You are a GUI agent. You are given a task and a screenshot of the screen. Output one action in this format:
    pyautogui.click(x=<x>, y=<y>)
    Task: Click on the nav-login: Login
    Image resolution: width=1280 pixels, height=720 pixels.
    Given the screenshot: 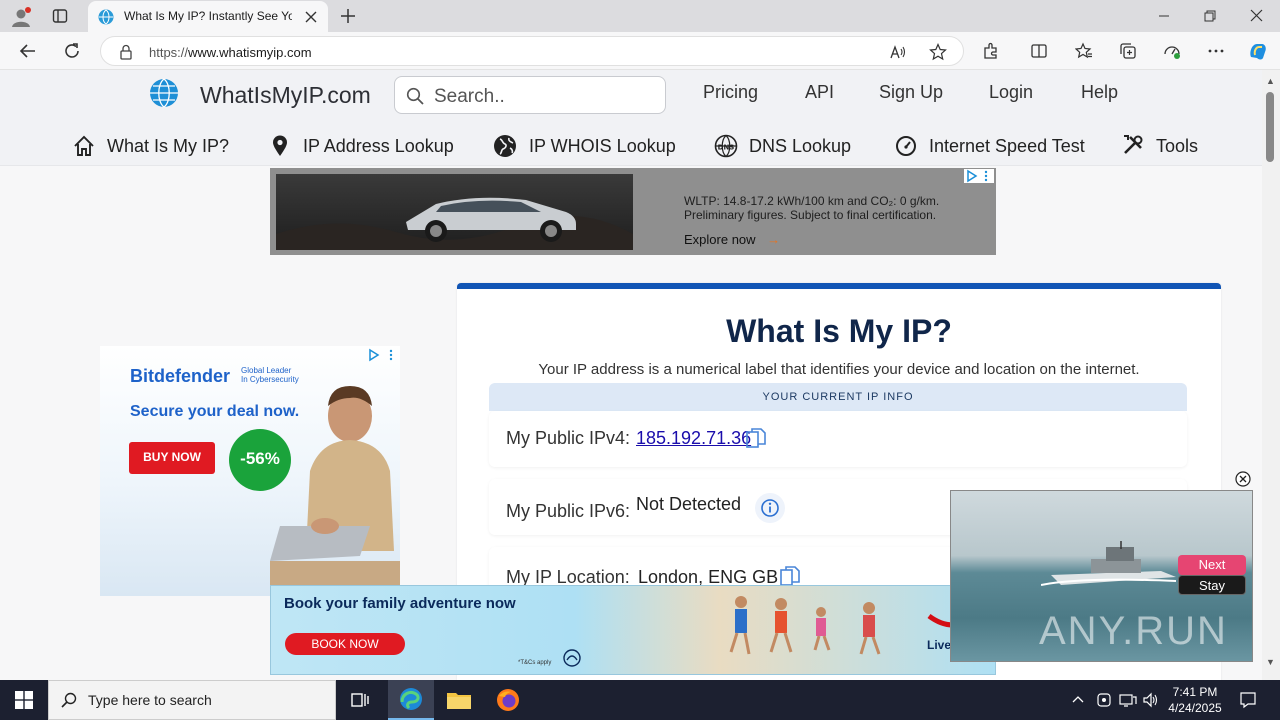 What is the action you would take?
    pyautogui.click(x=1011, y=92)
    